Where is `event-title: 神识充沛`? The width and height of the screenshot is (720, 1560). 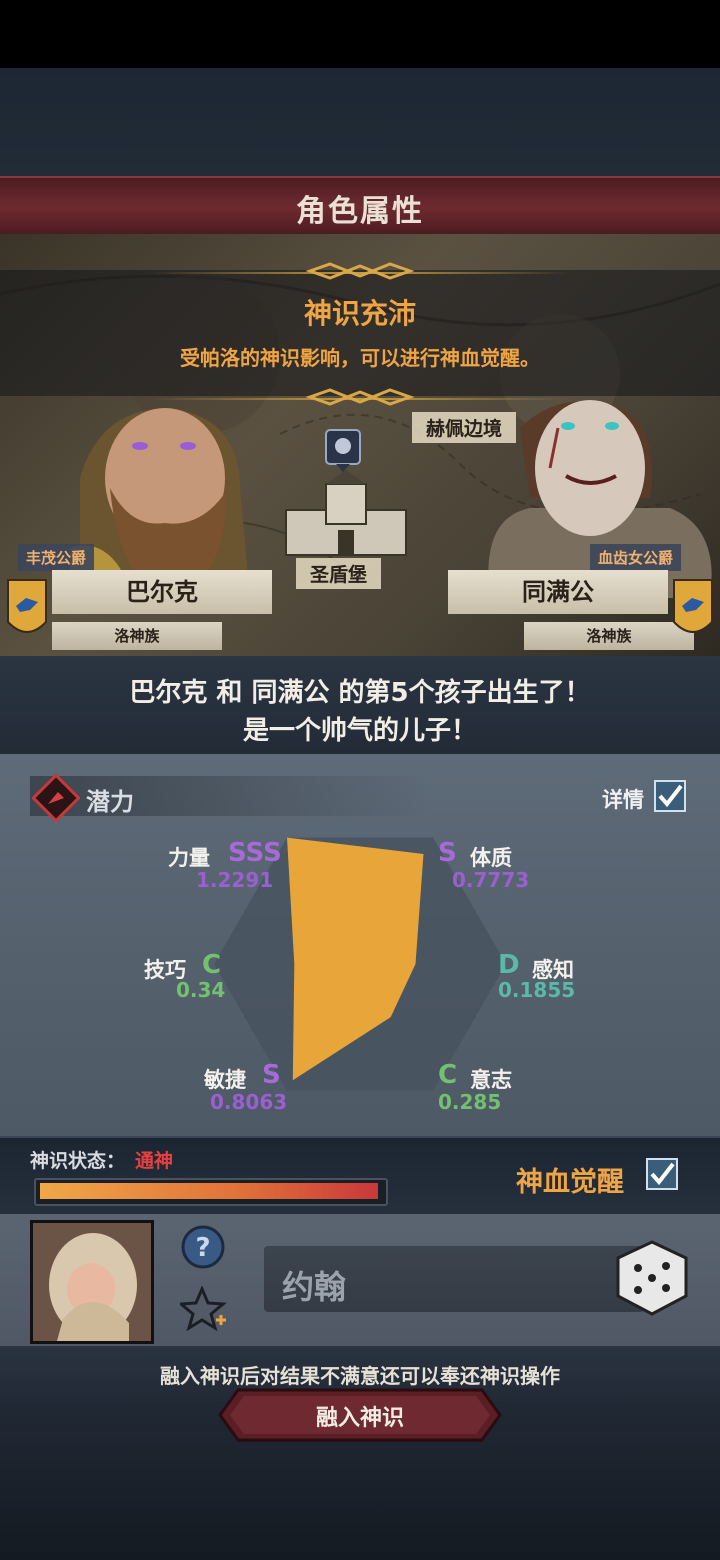
event-title: 神识充沛 is located at coordinates (359, 313).